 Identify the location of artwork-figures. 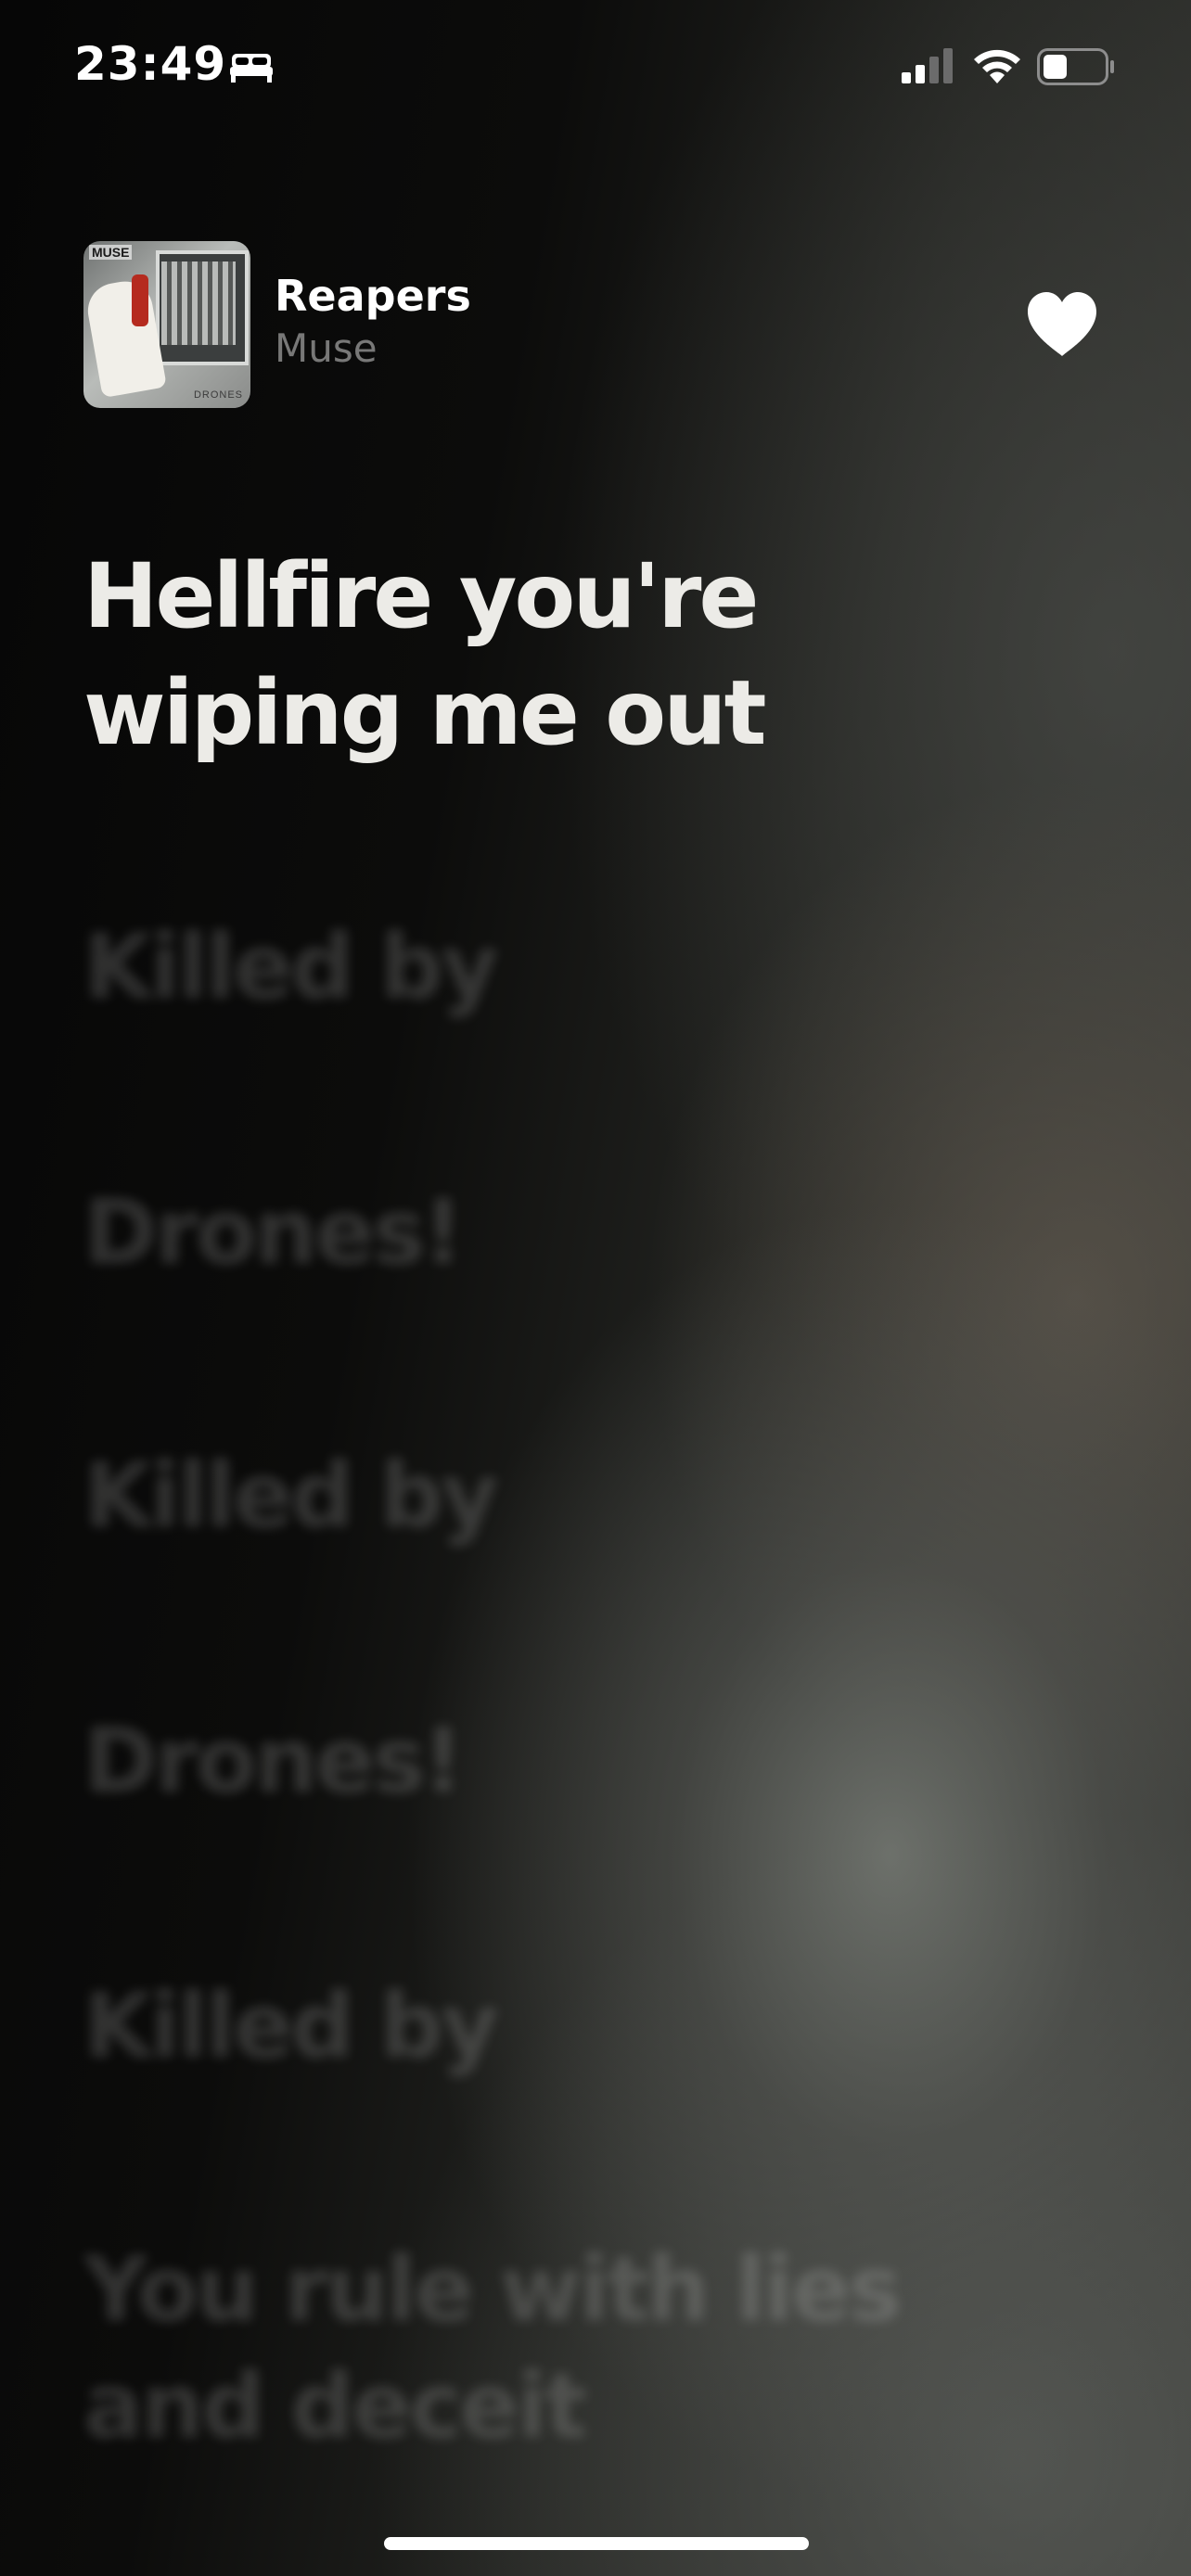
(198, 303).